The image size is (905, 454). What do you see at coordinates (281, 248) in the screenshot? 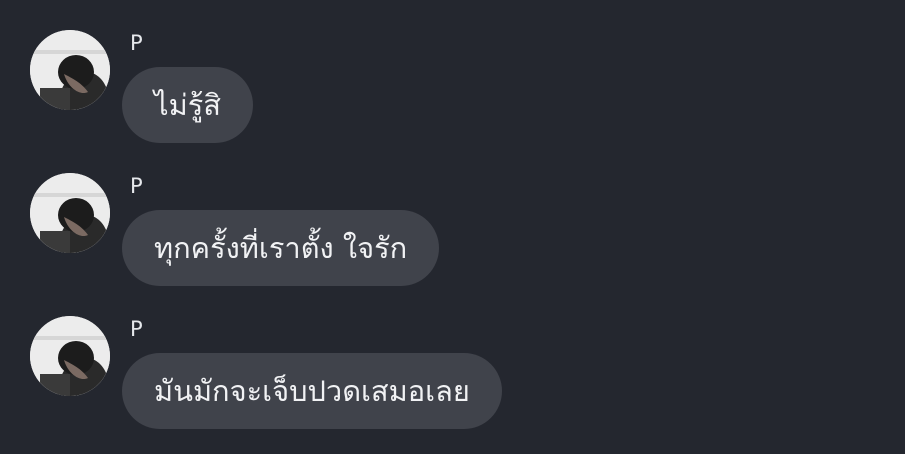
I see `message-bubble: ทุกครั้งที่เราตั้ง ใจรัก` at bounding box center [281, 248].